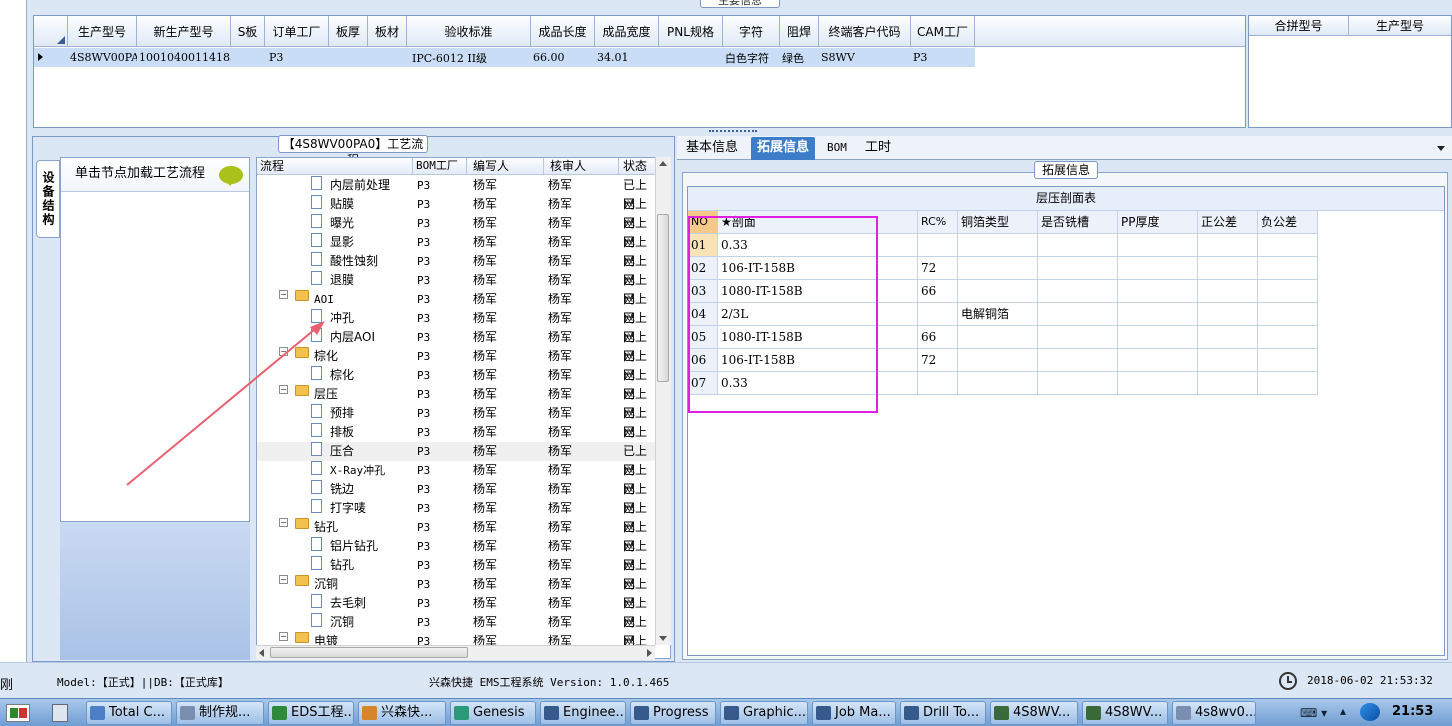 This screenshot has width=1452, height=726. Describe the element at coordinates (457, 307) in the screenshot. I see `tree-row: − AOI P3 杨军 杨军 已上网` at that location.